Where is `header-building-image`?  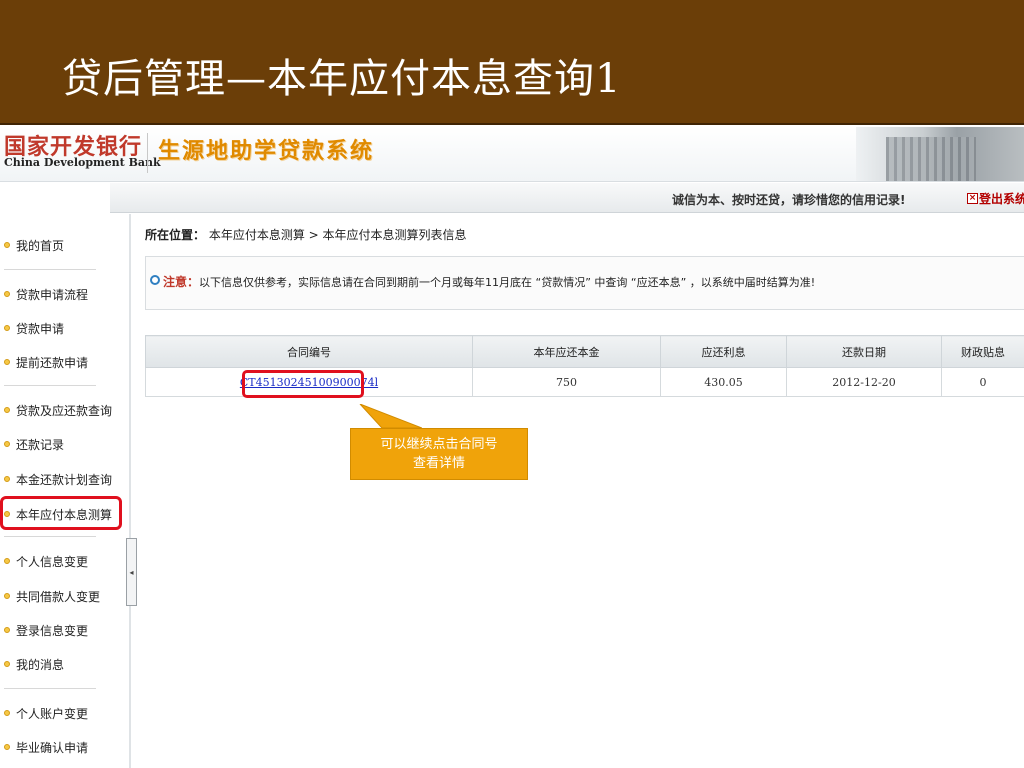
header-building-image is located at coordinates (940, 154).